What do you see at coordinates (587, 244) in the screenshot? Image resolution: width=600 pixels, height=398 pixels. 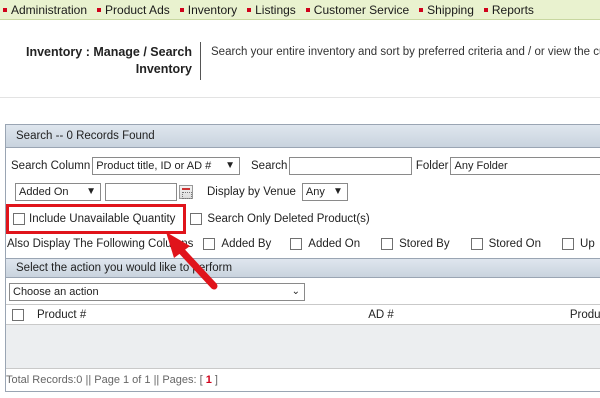 I see `up-label: Up` at bounding box center [587, 244].